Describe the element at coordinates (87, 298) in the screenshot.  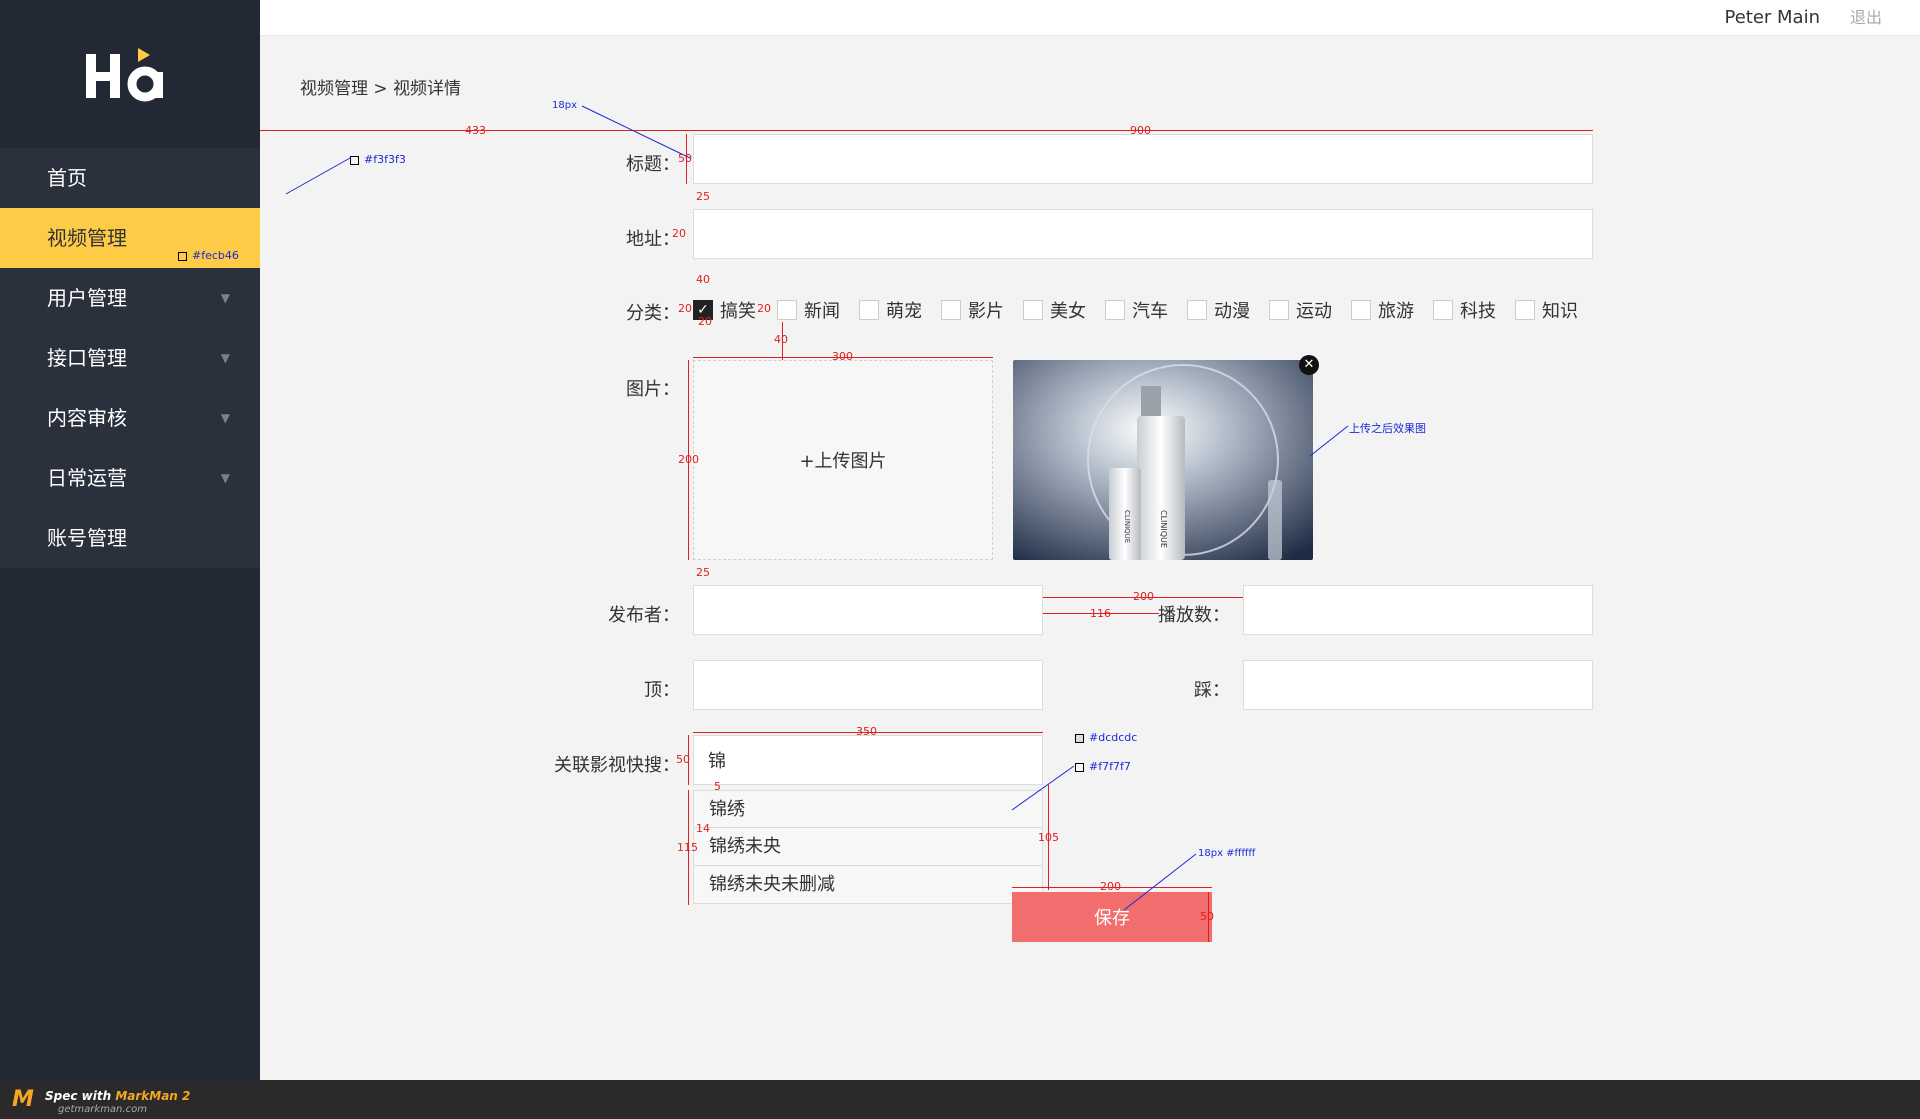
I see `sidebar-item-label: 用户管理` at that location.